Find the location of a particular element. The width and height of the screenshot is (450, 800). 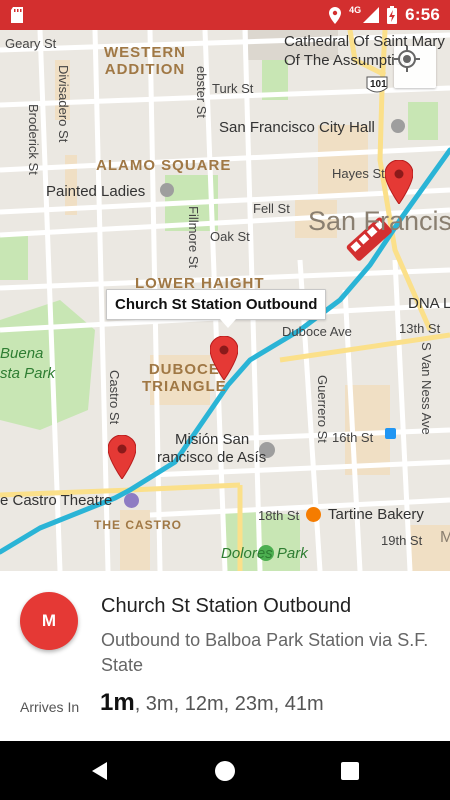

map-label-castro-st: Castro St is located at coordinates (114, 397).